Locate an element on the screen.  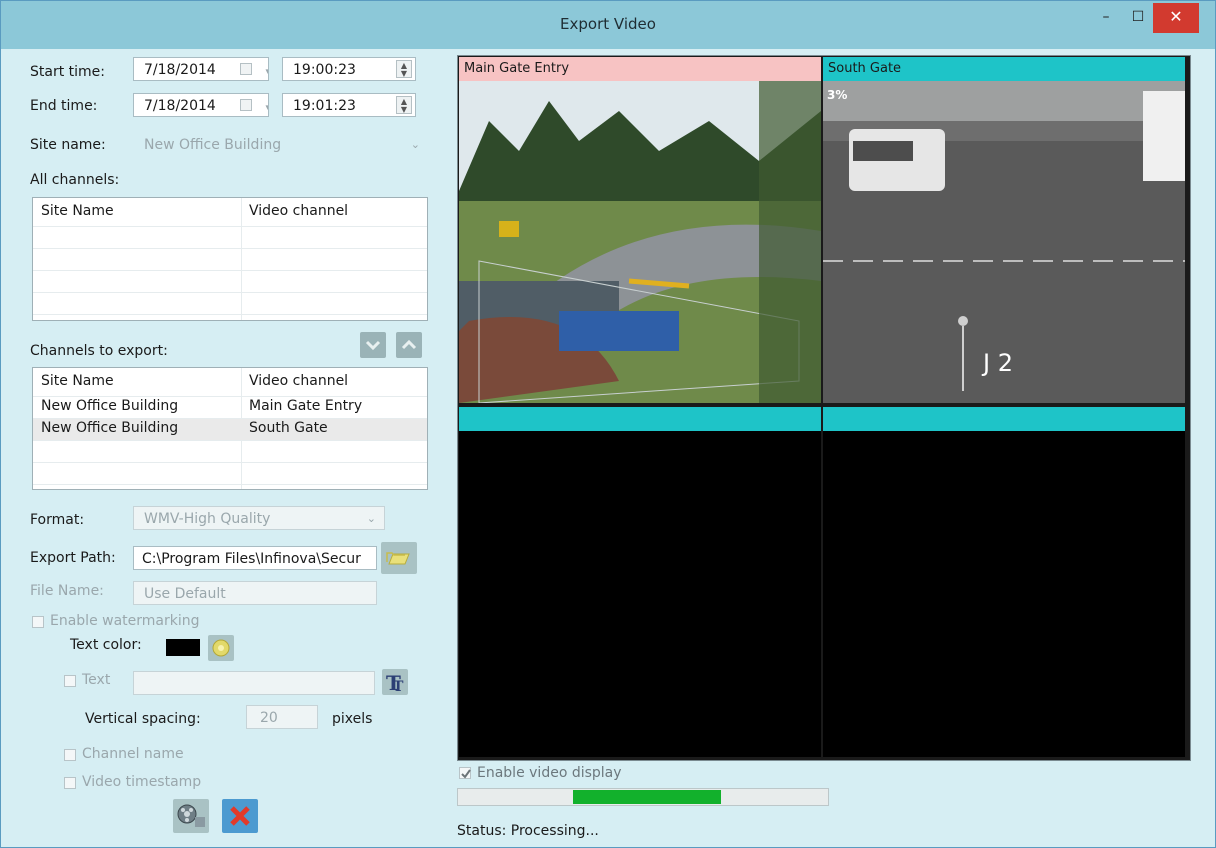
font-button: T T is located at coordinates (395, 682).